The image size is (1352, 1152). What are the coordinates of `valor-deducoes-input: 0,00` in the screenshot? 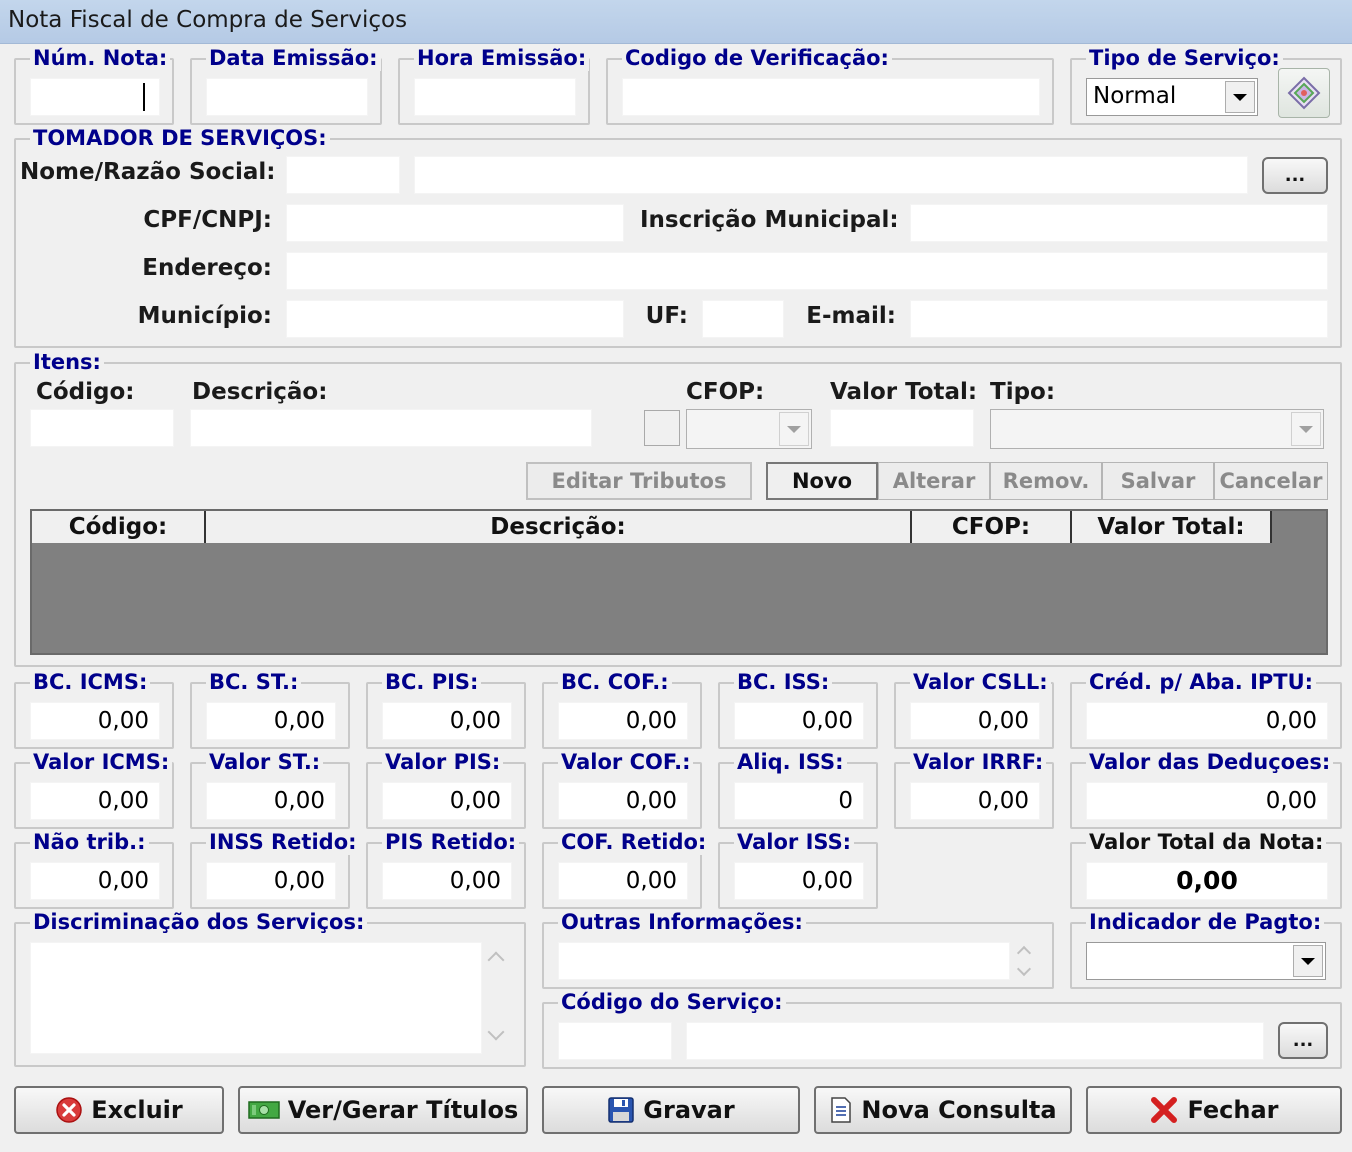 It's located at (1207, 801).